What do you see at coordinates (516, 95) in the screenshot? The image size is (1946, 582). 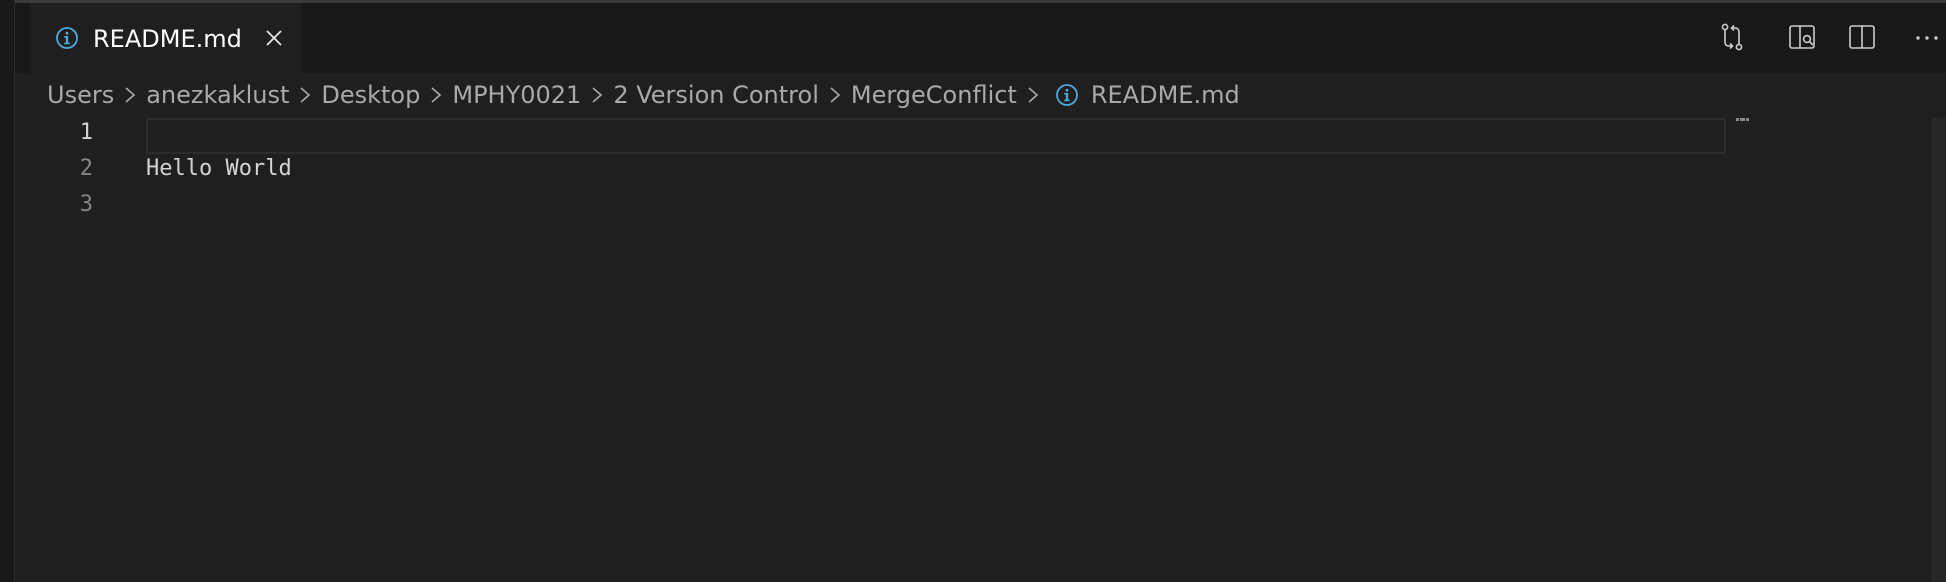 I see `breadcrumb-item-course: MPHY0021` at bounding box center [516, 95].